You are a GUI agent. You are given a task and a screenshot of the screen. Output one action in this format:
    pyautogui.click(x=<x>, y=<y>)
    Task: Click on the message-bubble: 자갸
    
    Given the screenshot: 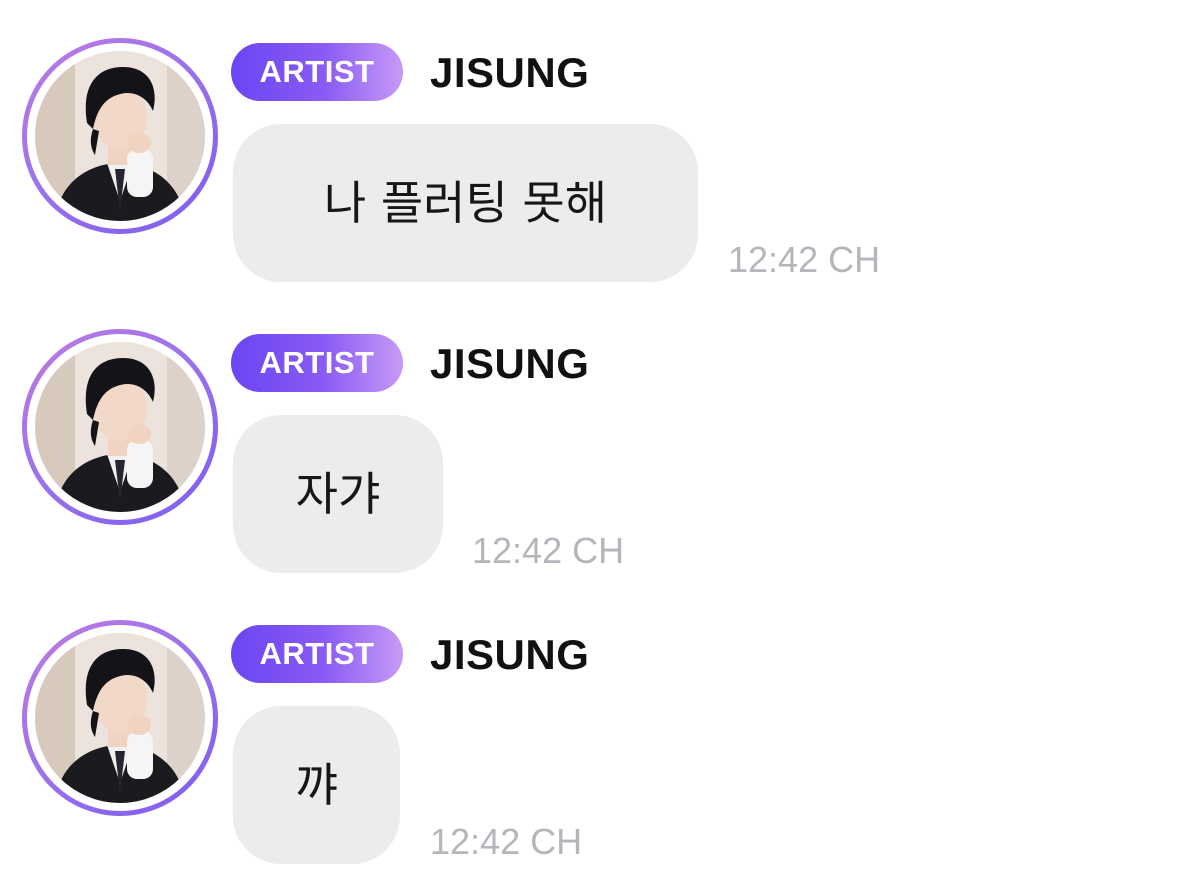 What is the action you would take?
    pyautogui.click(x=338, y=494)
    